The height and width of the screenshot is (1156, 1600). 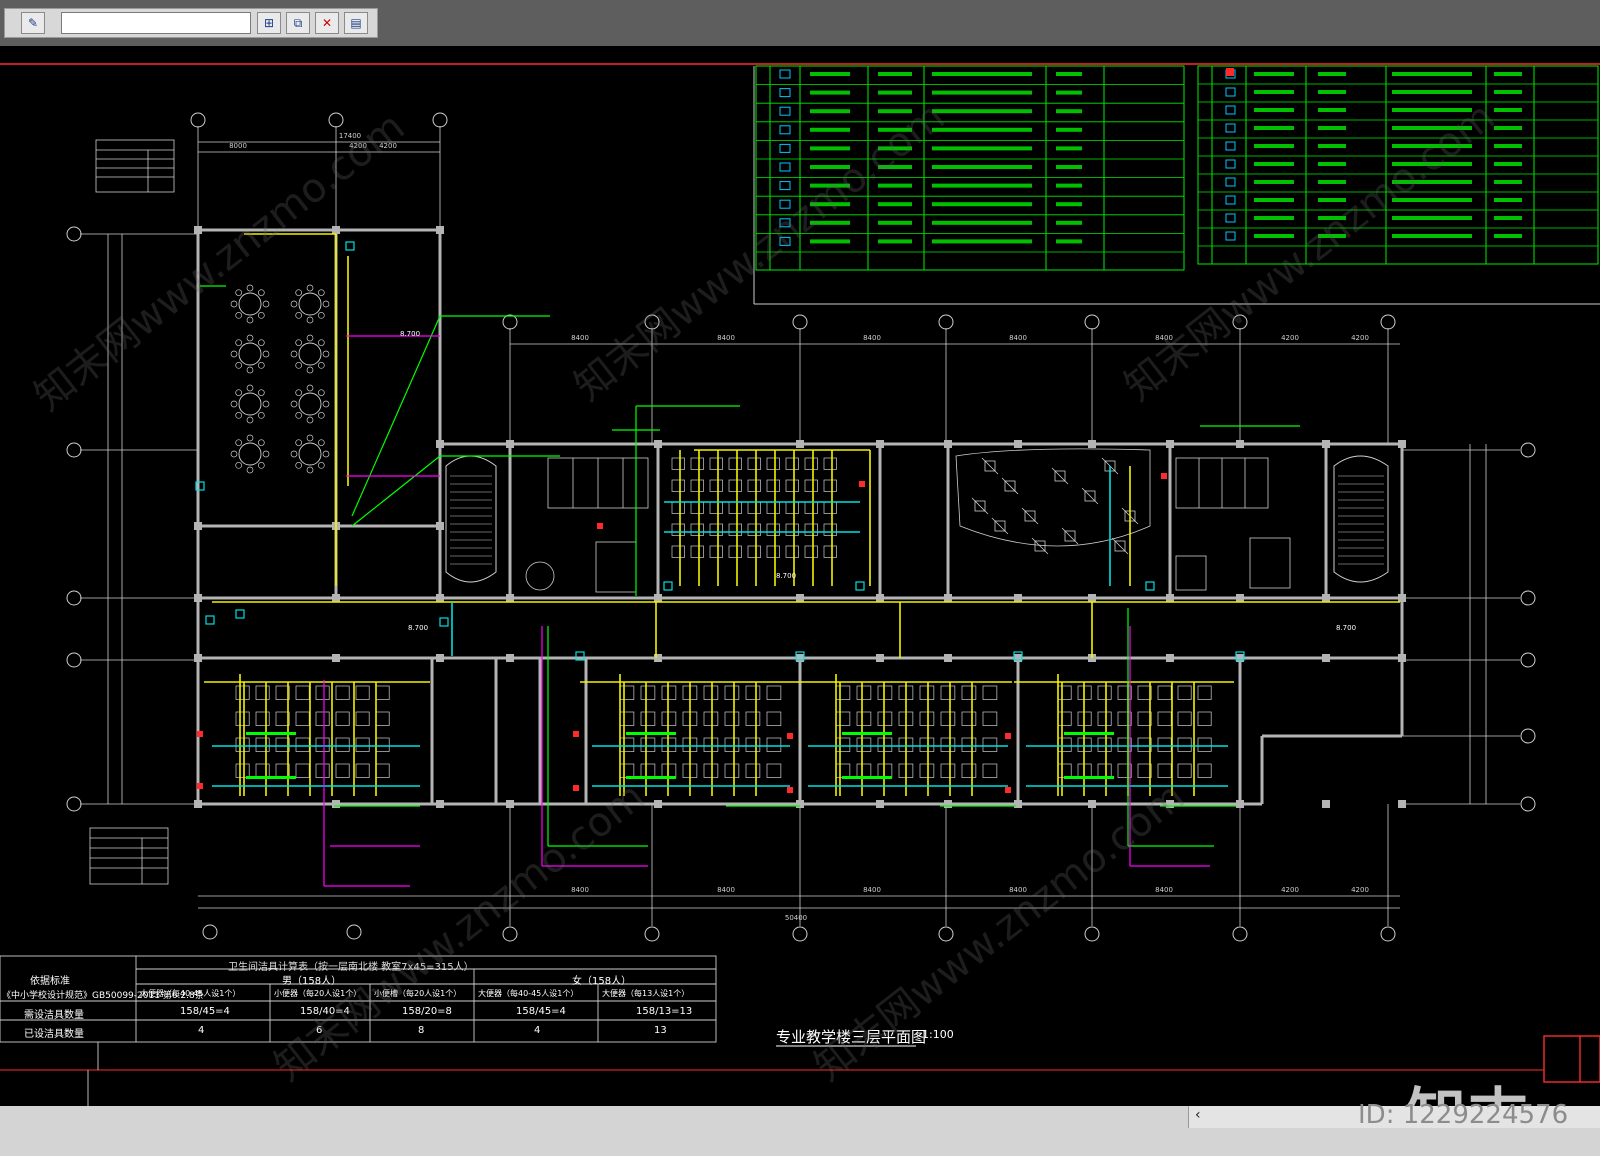 I want to click on toilet-stalls-right, so click(x=1233, y=524).